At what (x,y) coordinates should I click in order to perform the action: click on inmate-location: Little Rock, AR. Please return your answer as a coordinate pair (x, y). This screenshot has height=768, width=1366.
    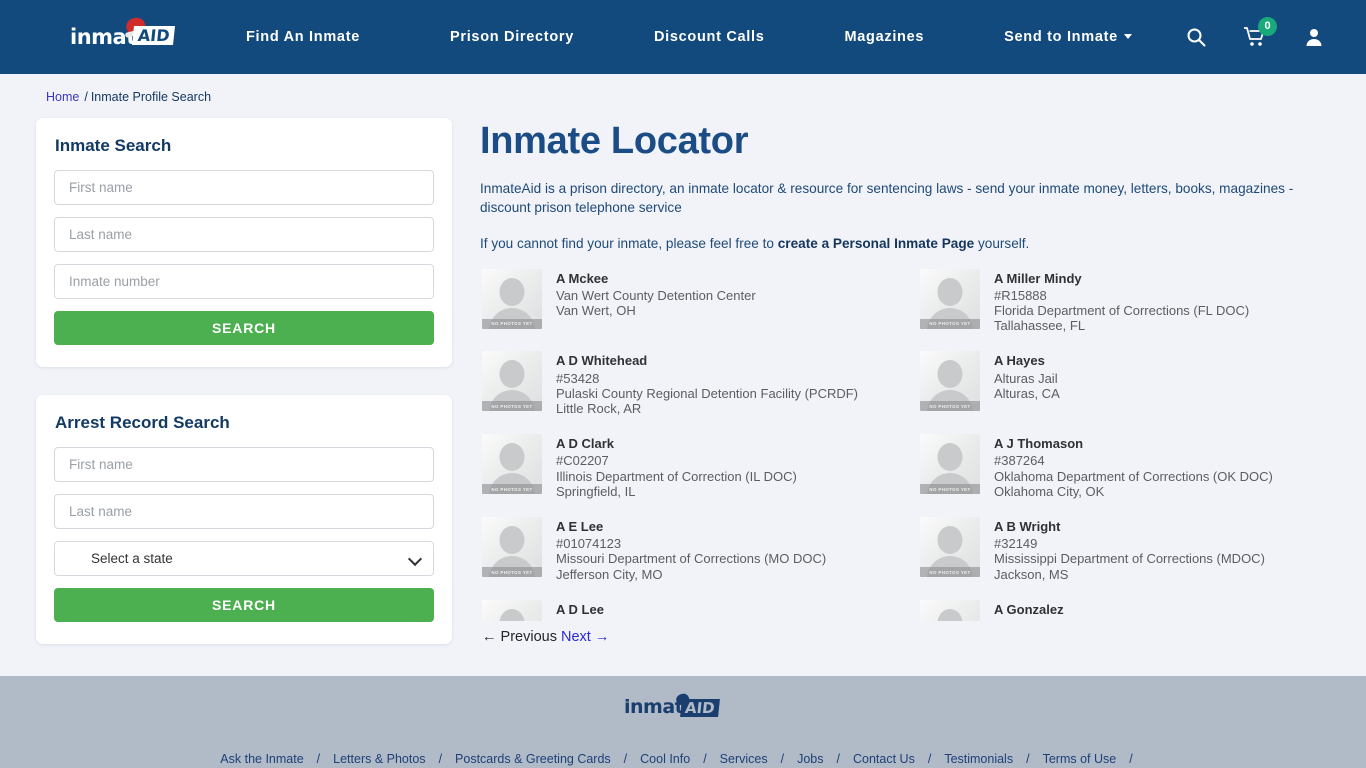
    Looking at the image, I should click on (599, 409).